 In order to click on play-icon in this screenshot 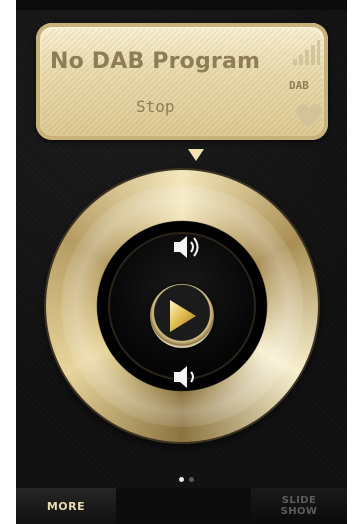, I will do `click(183, 316)`.